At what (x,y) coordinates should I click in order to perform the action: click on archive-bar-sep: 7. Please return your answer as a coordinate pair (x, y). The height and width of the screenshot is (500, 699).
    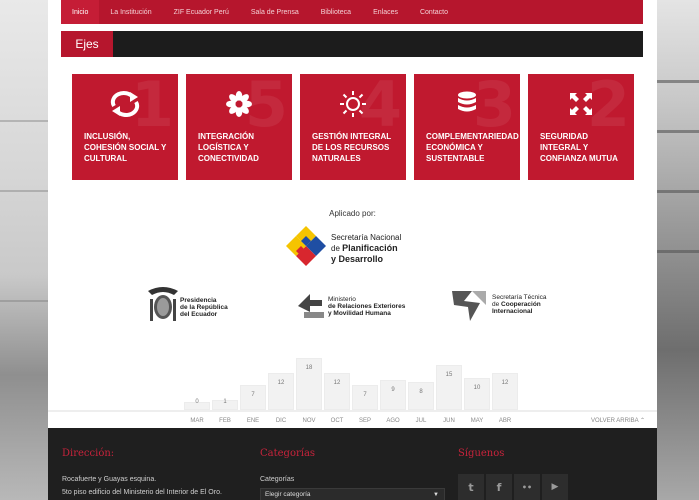
    Looking at the image, I should click on (365, 397).